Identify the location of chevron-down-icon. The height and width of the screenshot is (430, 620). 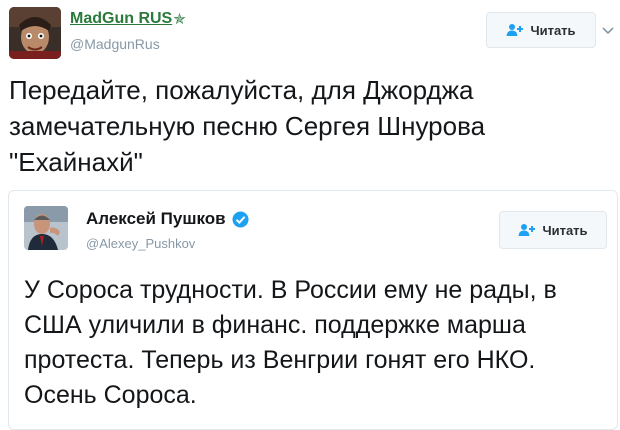
(608, 31).